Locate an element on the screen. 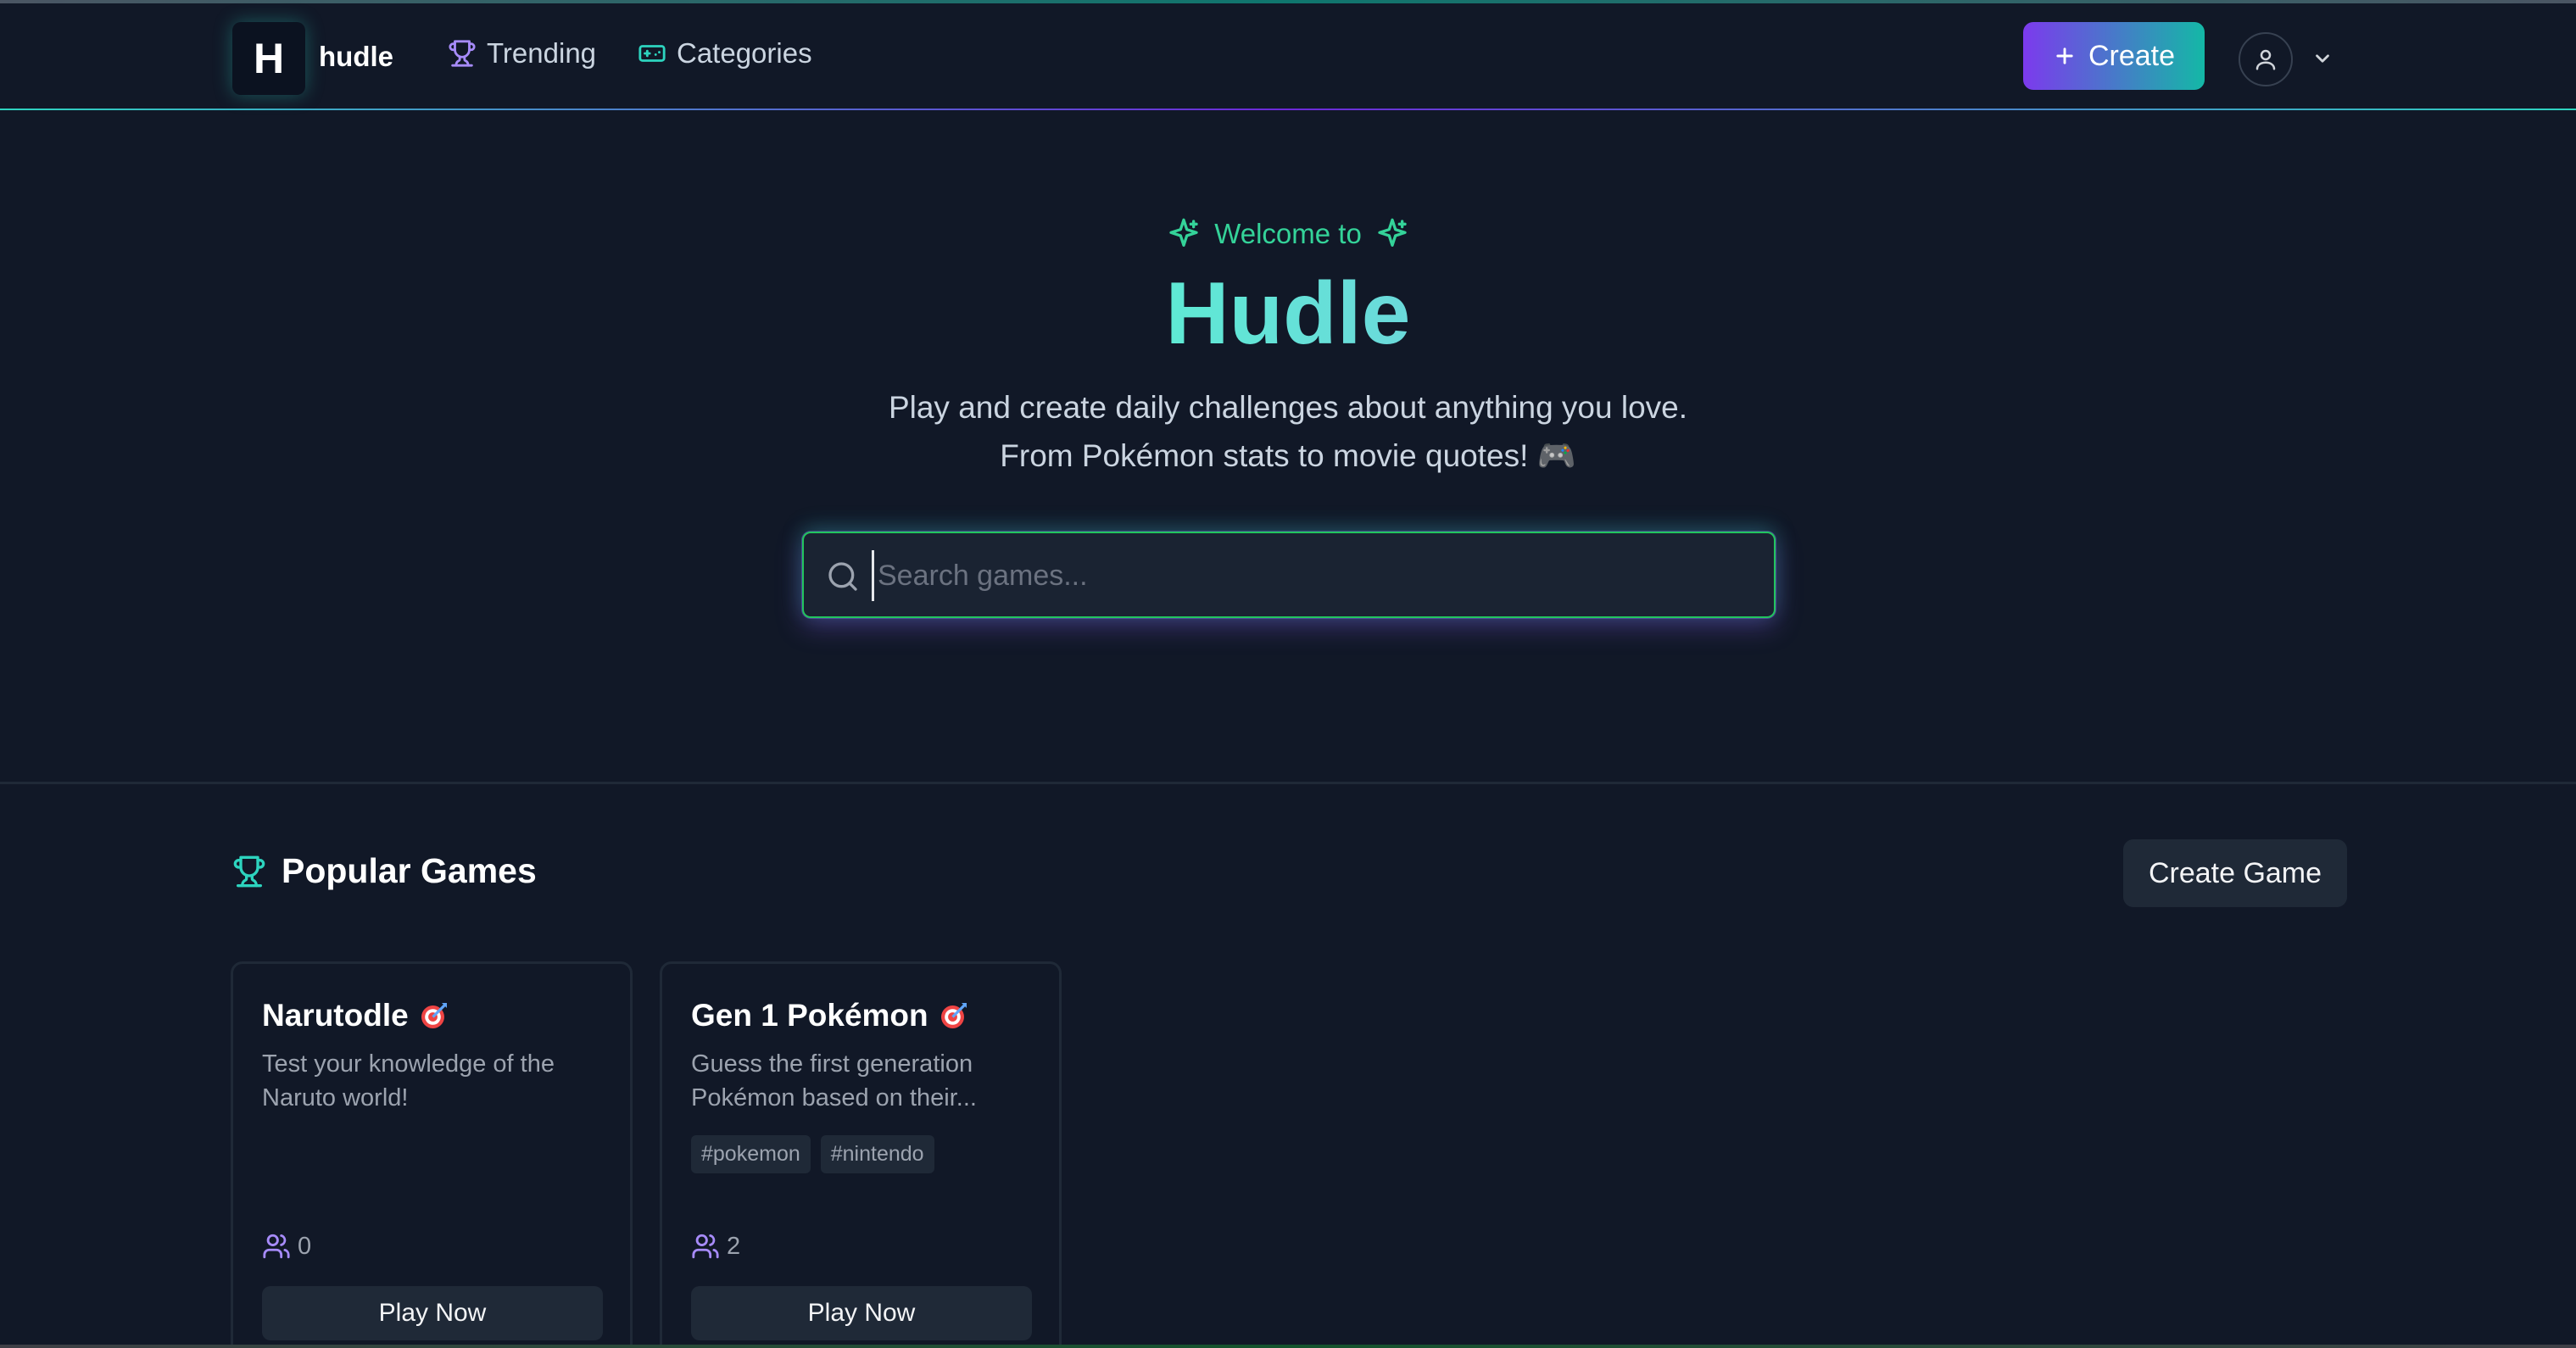  search-input is located at coordinates (1313, 575).